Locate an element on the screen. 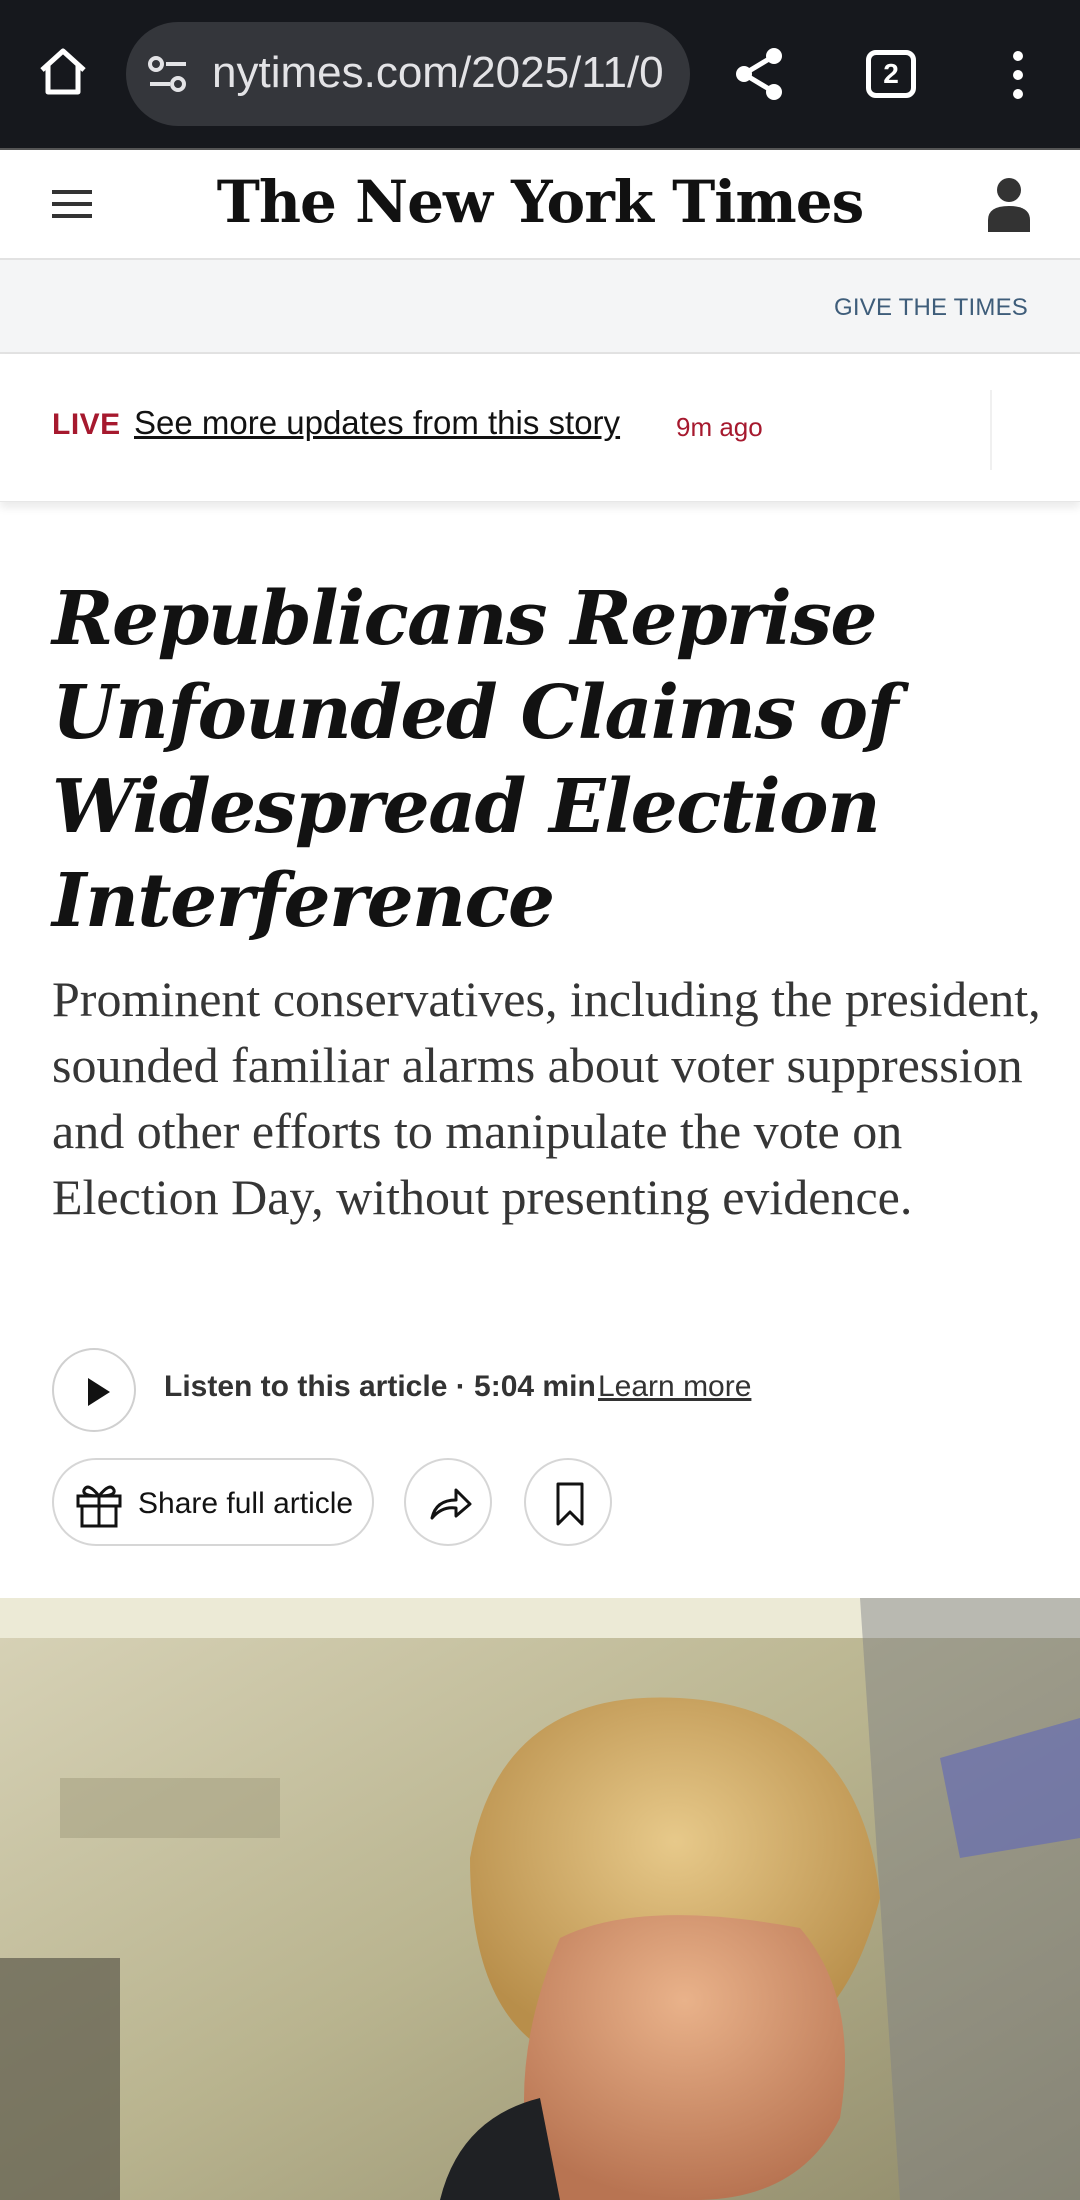  play-icon is located at coordinates (99, 1392).